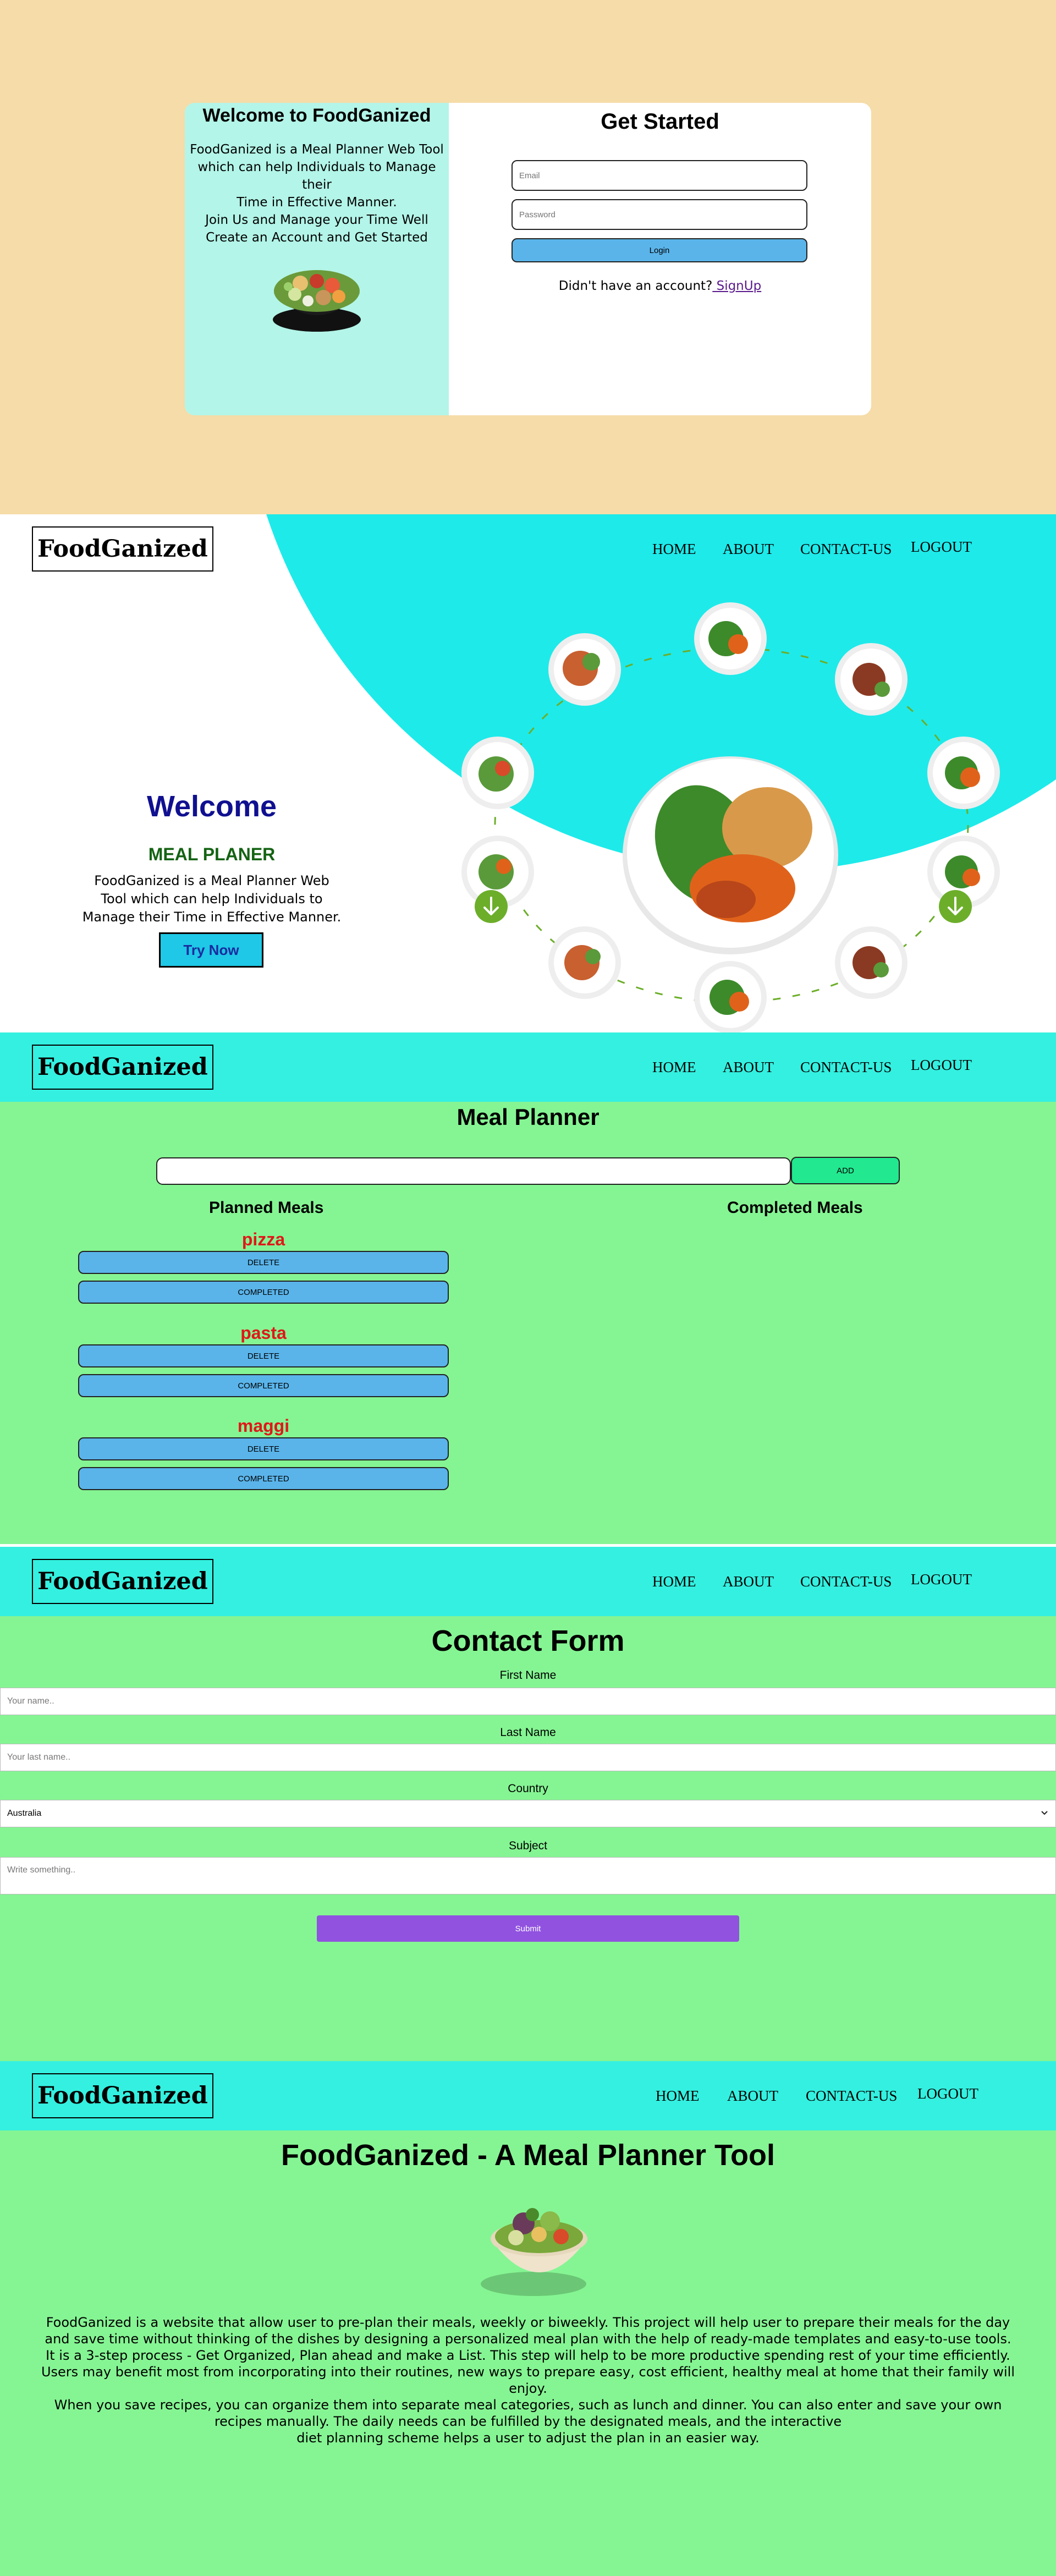 The height and width of the screenshot is (2576, 1056). Describe the element at coordinates (737, 286) in the screenshot. I see `signup-link: SignUp` at that location.